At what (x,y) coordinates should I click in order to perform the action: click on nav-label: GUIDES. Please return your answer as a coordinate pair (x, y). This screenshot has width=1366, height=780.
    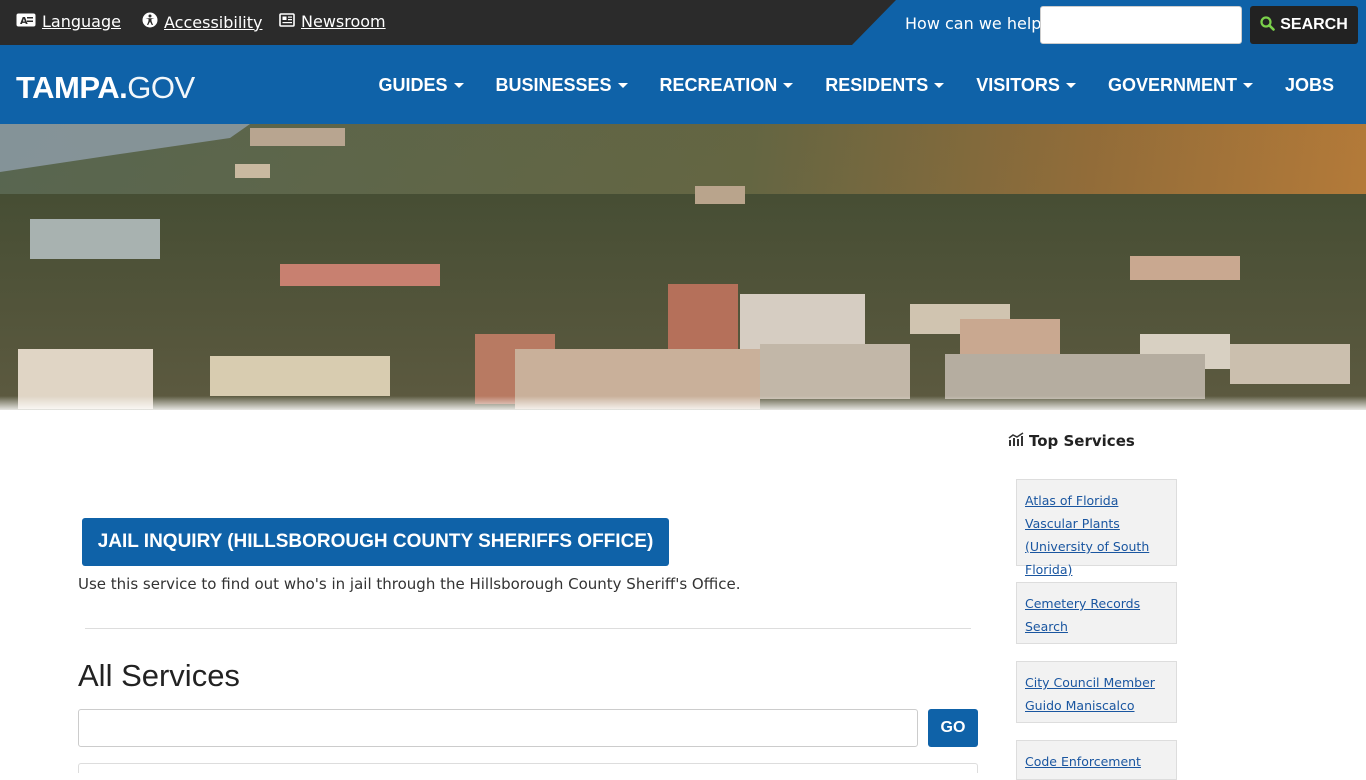
    Looking at the image, I should click on (413, 85).